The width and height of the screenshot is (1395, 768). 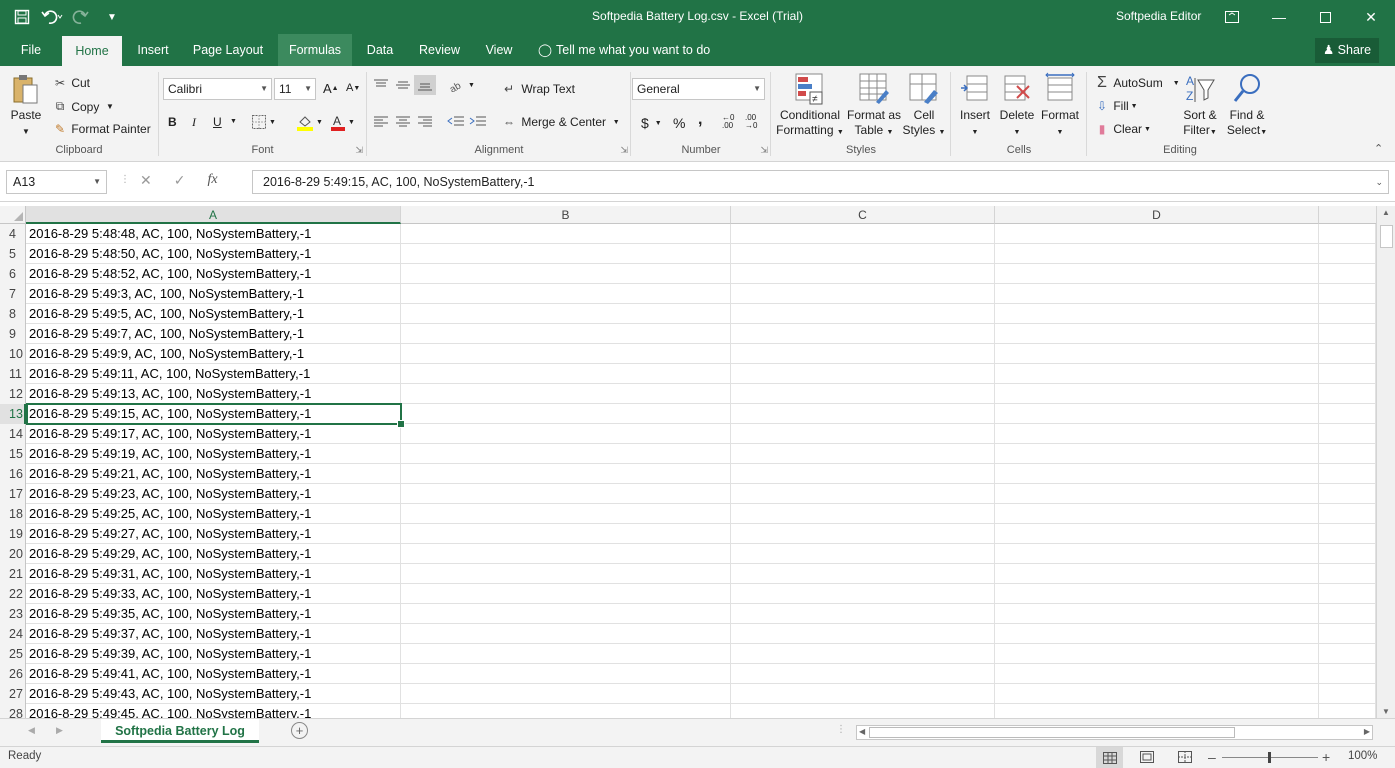 I want to click on expand-formula-bar-icon: ⌄, so click(x=1379, y=182).